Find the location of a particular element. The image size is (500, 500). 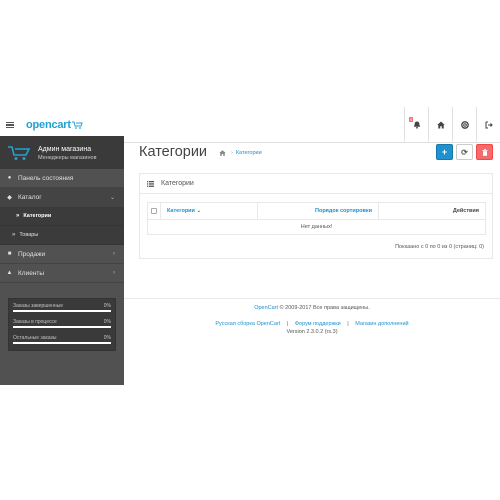

list-icon is located at coordinates (150, 183).